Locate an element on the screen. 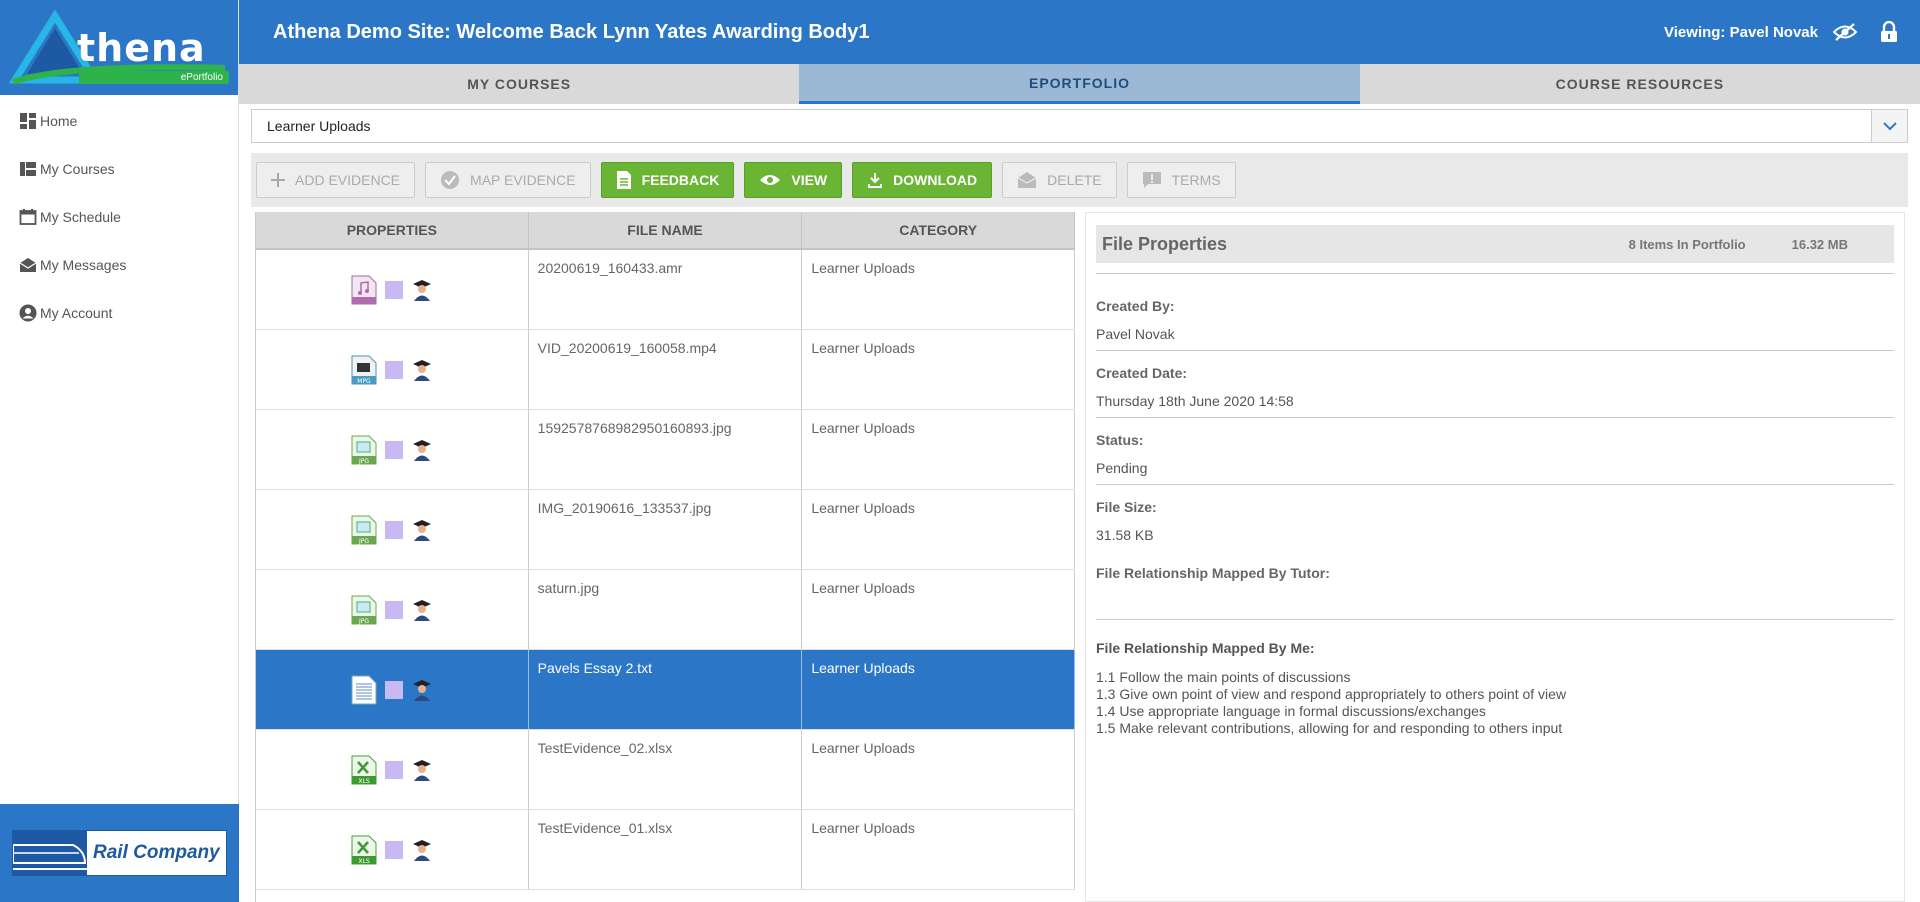 The height and width of the screenshot is (902, 1920). sidebar-item-label: My Messages is located at coordinates (83, 265).